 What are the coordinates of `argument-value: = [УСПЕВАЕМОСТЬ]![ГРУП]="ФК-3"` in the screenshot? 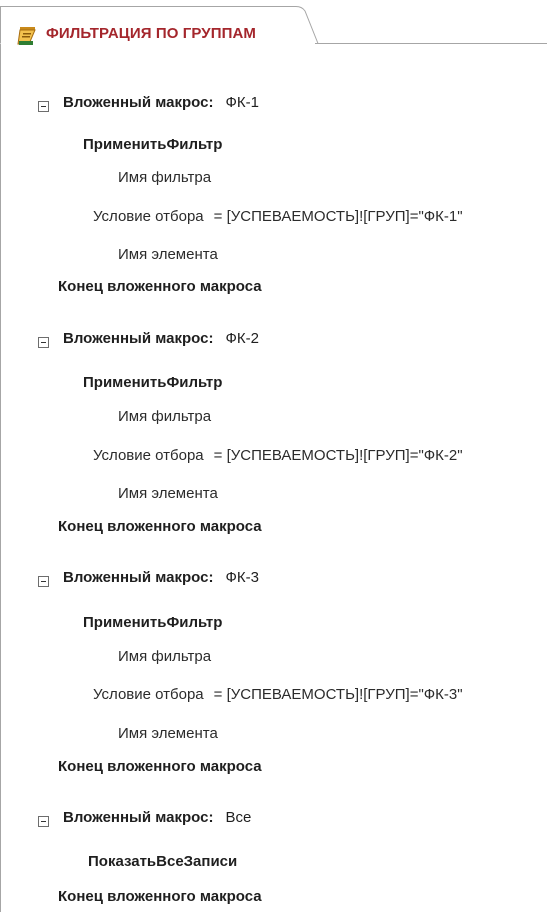 It's located at (338, 694).